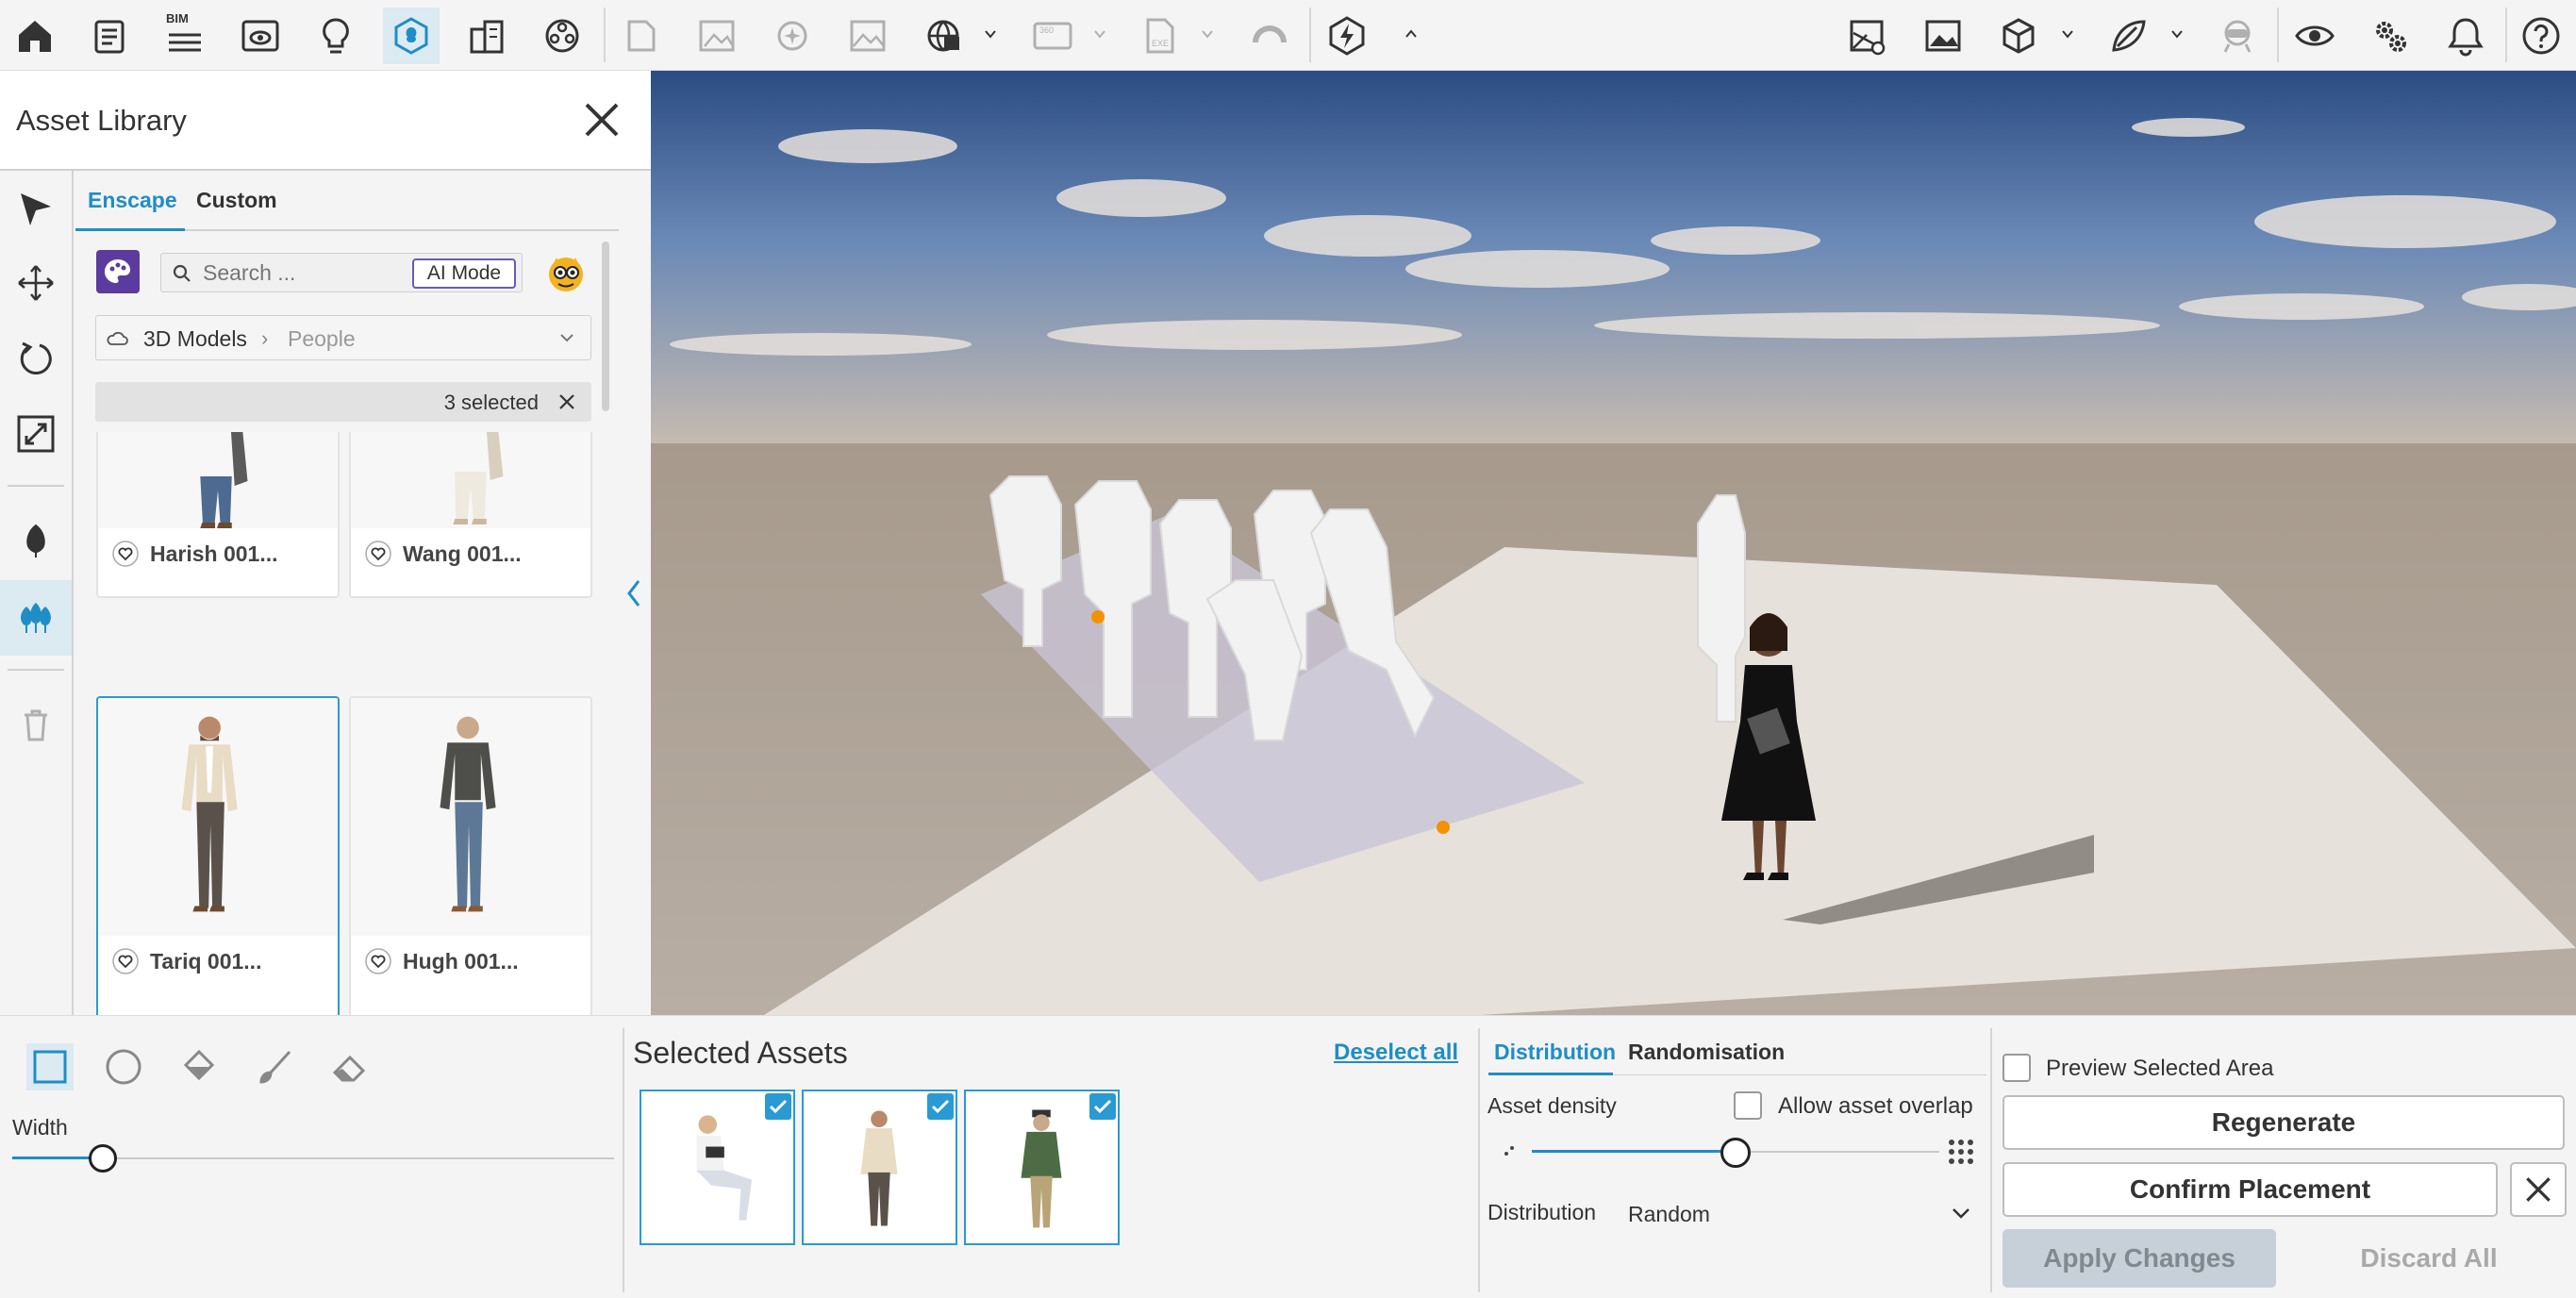 This screenshot has height=1298, width=2576. What do you see at coordinates (2250, 1189) in the screenshot?
I see `confirm-placement-button: Confirm Placement` at bounding box center [2250, 1189].